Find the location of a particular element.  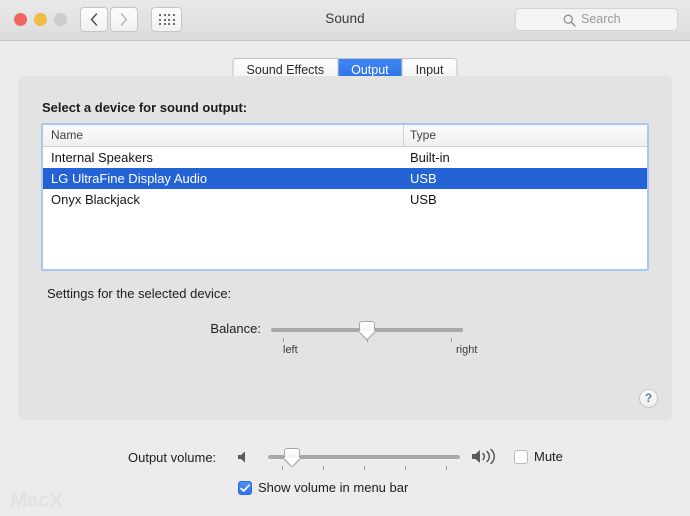

balance-slider-knob is located at coordinates (367, 330).